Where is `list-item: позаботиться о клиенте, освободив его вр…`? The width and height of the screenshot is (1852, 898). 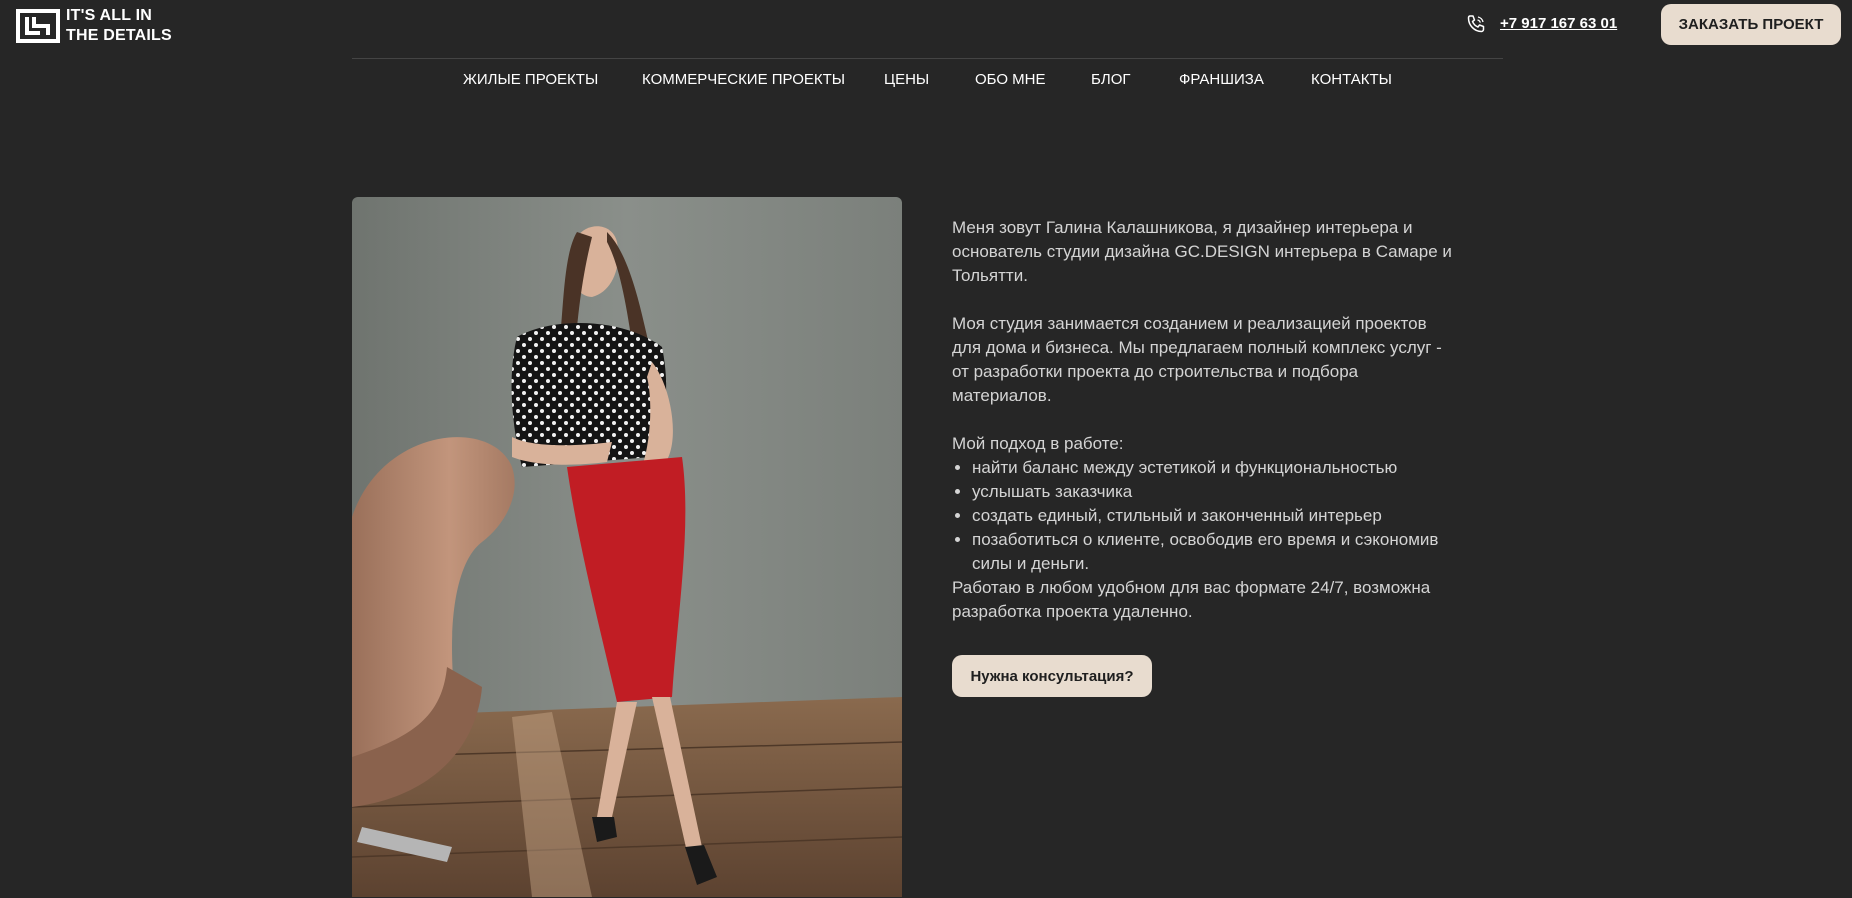 list-item: позаботиться о клиенте, освободив его вр… is located at coordinates (1212, 552).